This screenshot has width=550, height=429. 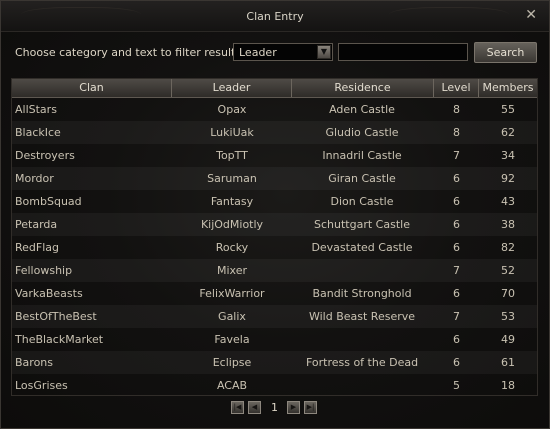 I want to click on cell-clan: Barons, so click(x=34, y=362).